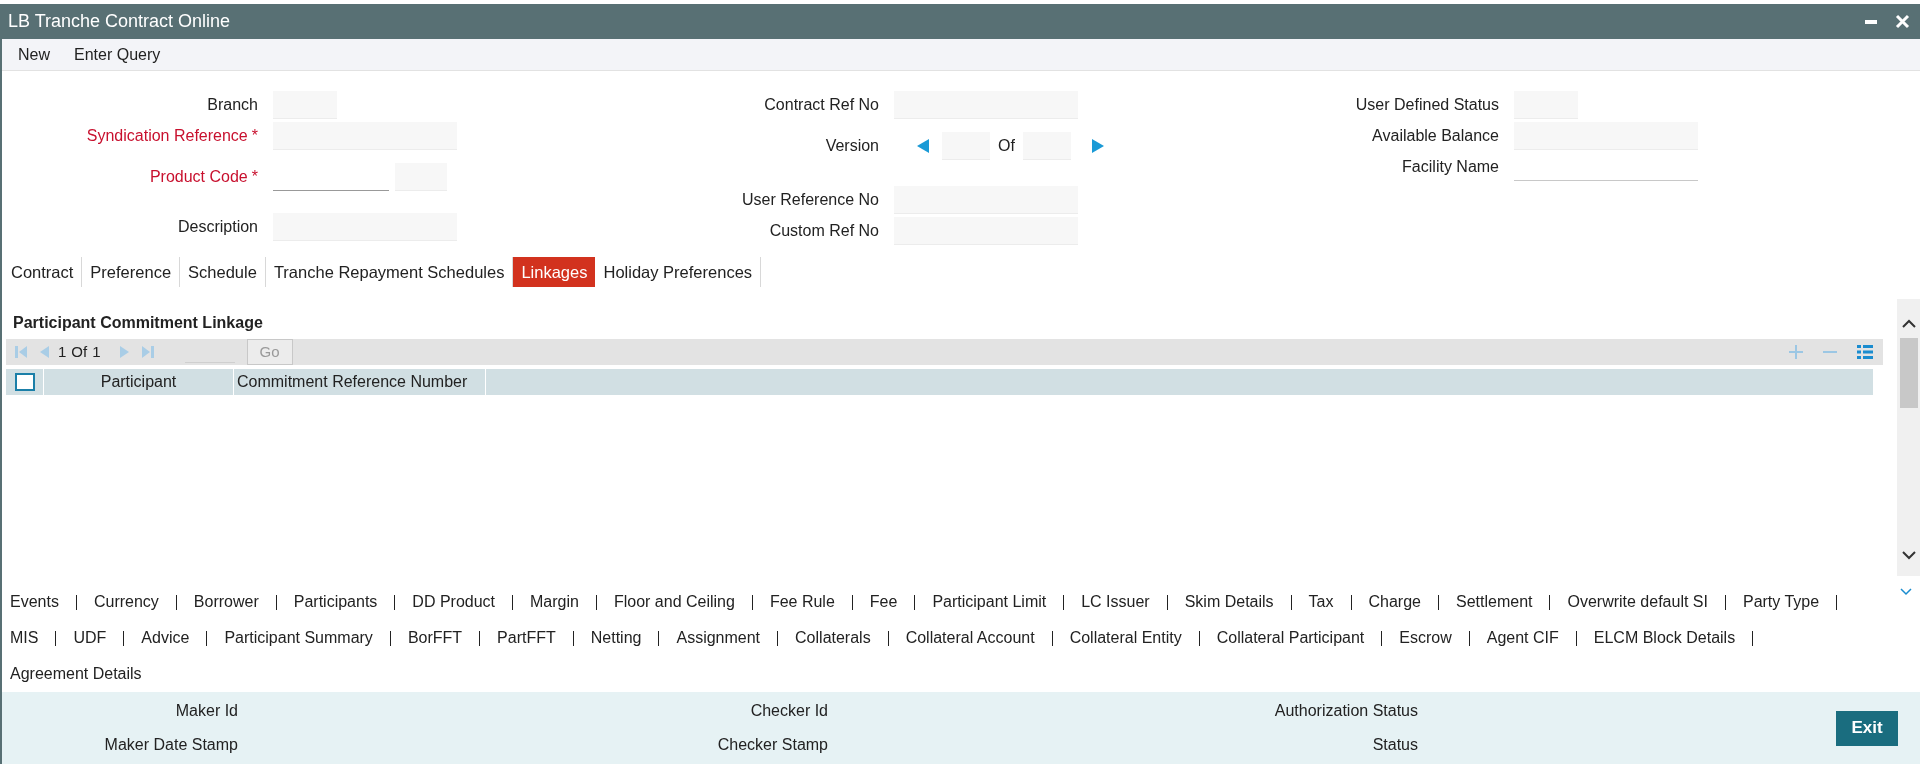 The width and height of the screenshot is (1920, 764). What do you see at coordinates (226, 602) in the screenshot?
I see `link: Borrower` at bounding box center [226, 602].